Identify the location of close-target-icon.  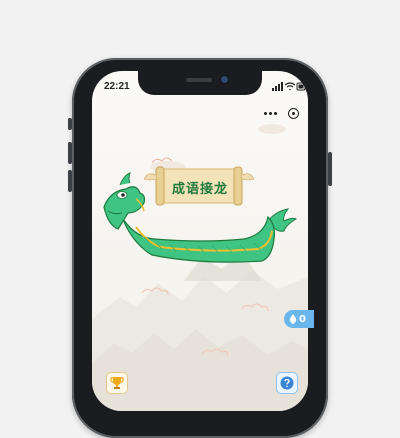
(293, 113).